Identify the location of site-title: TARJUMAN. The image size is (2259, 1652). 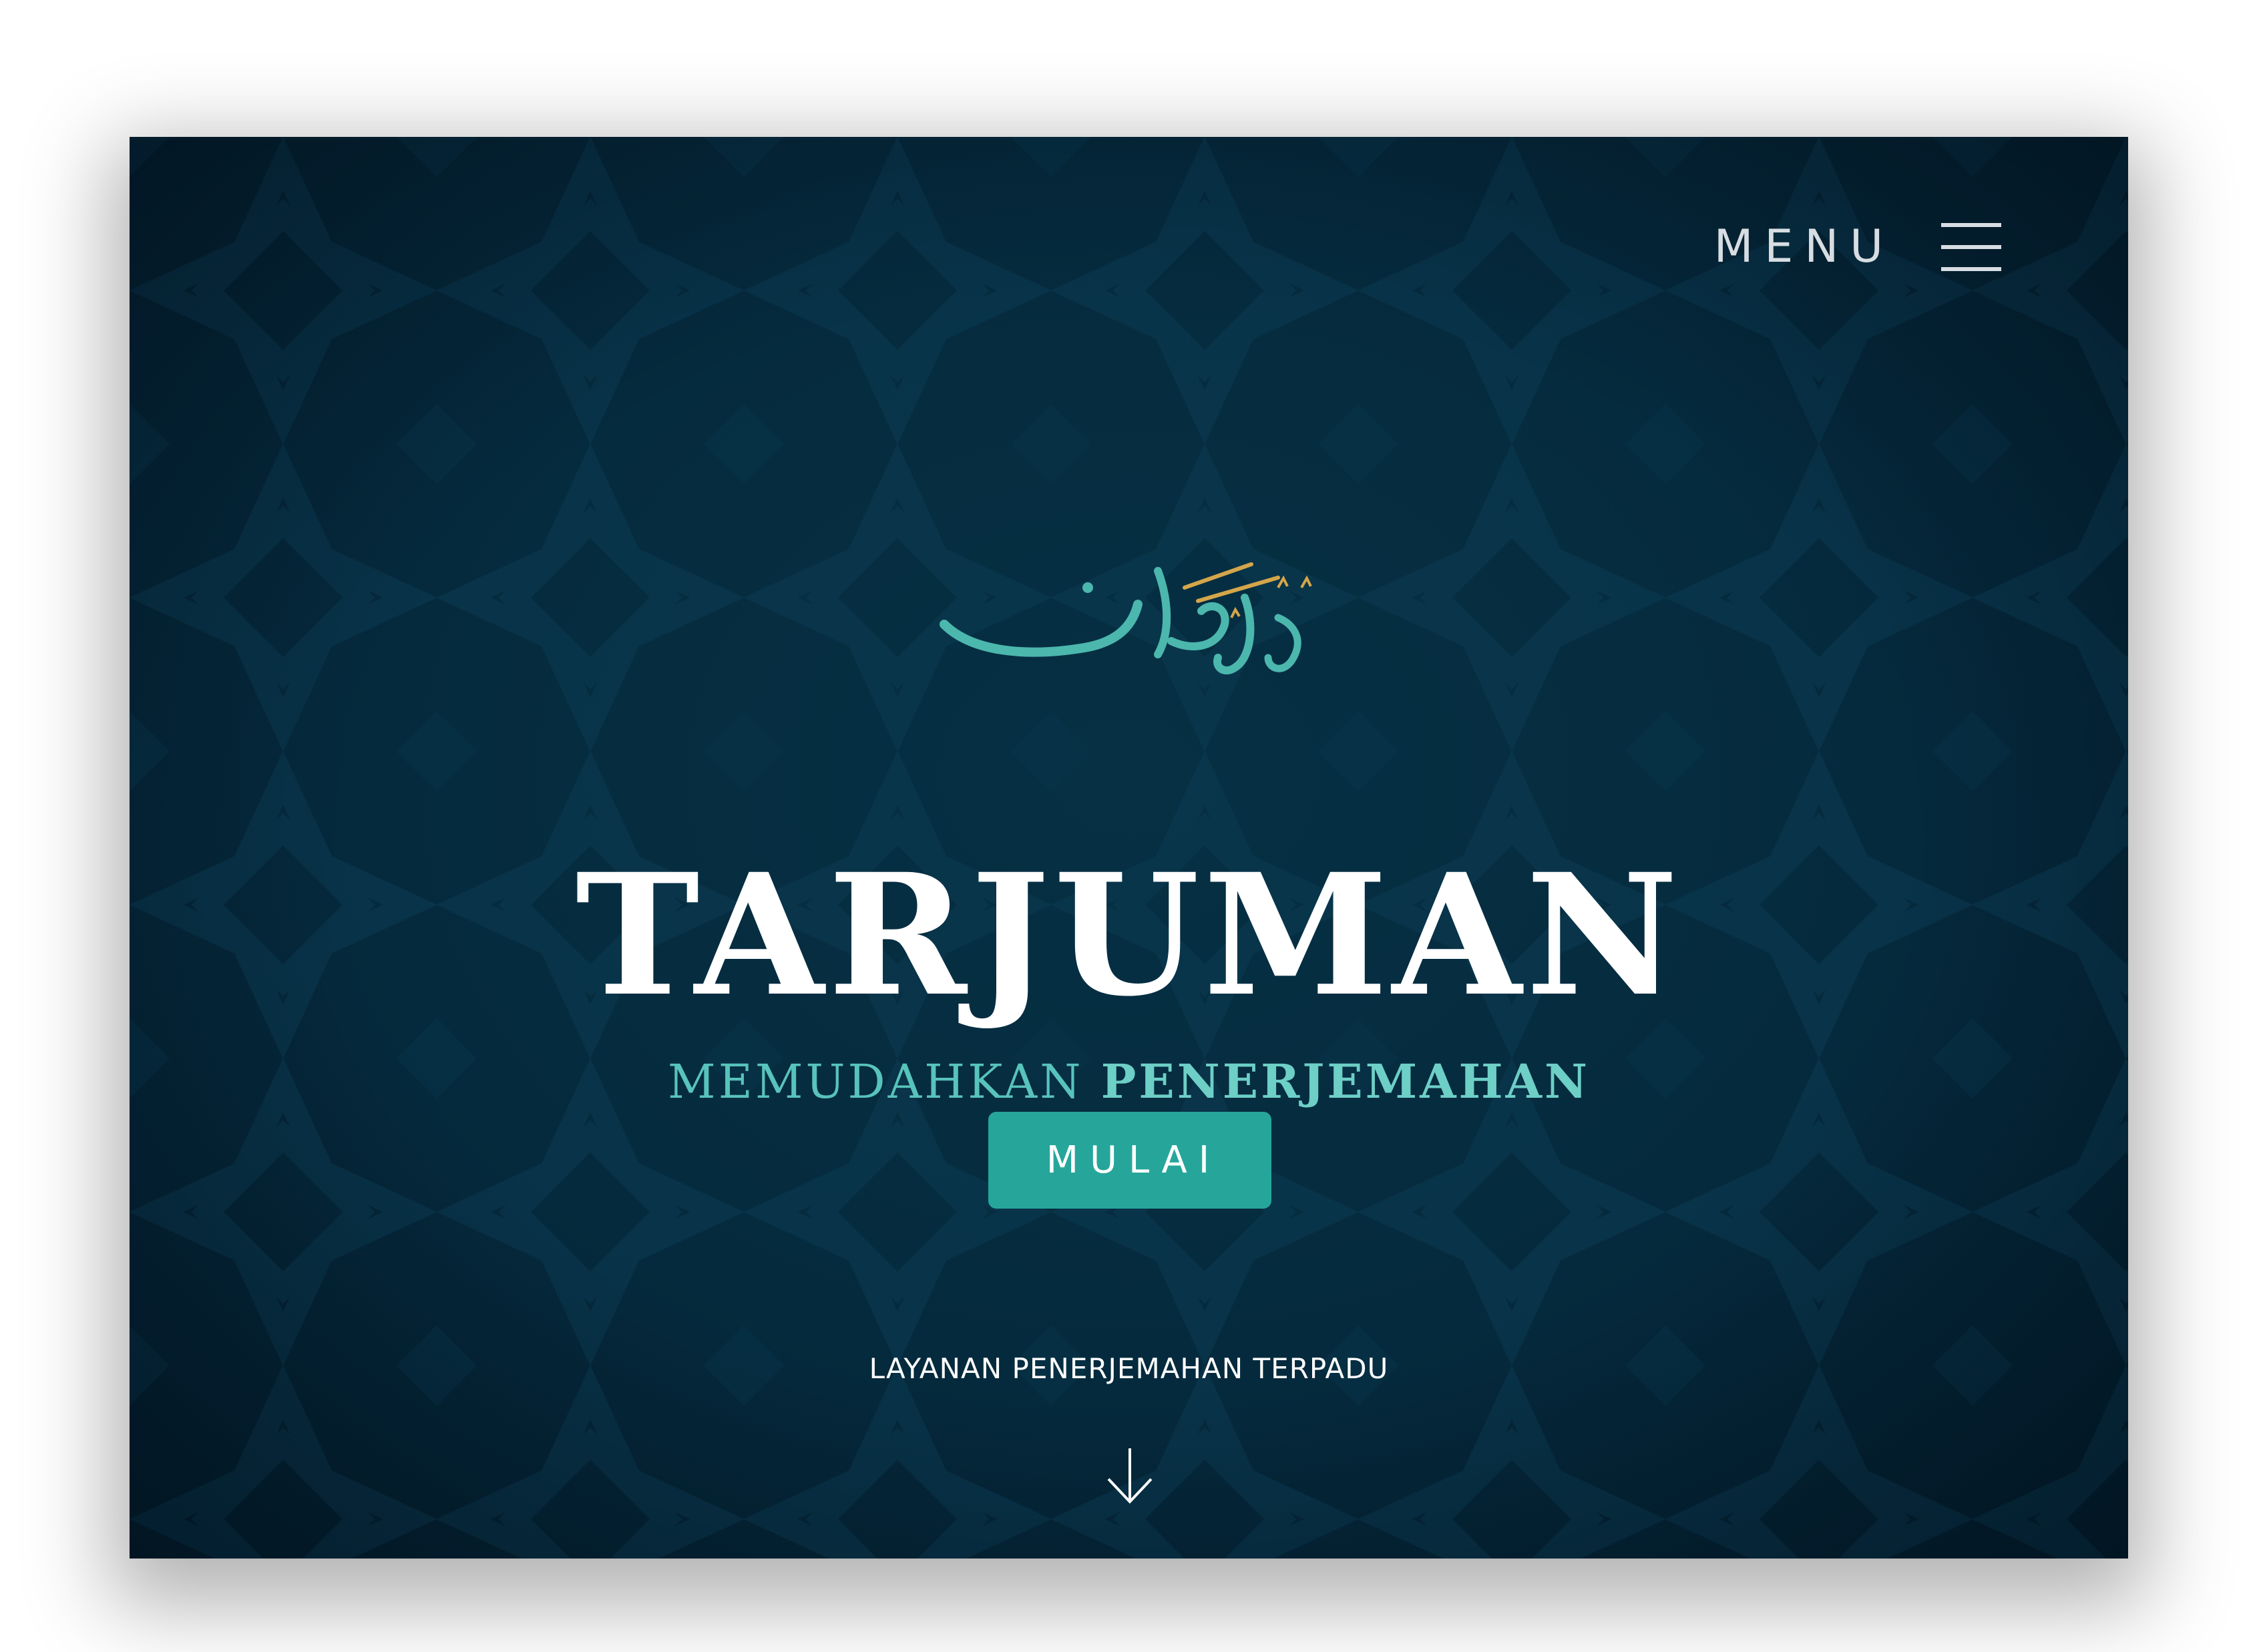
(1129, 935).